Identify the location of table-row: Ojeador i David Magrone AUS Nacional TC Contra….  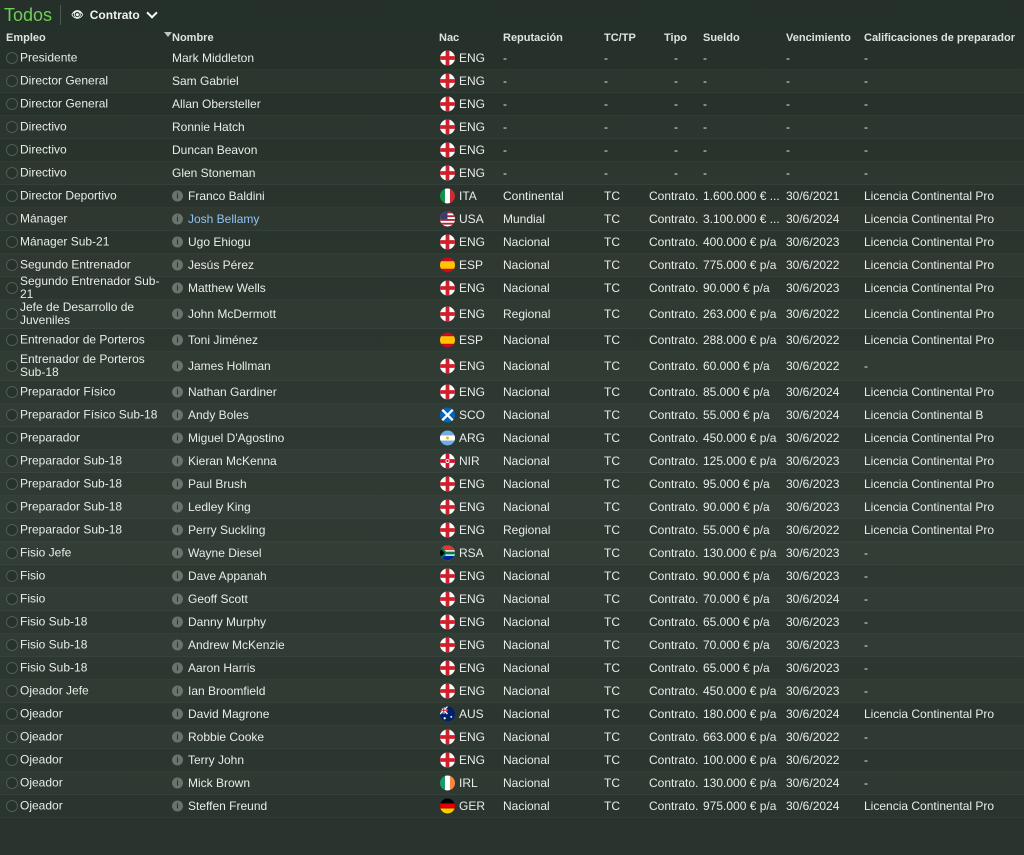
(512, 714).